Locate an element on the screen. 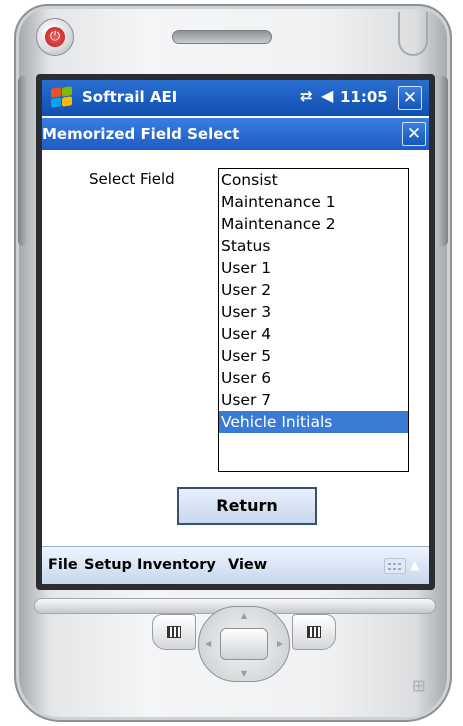 This screenshot has height=726, width=463. menu-file: File is located at coordinates (63, 565).